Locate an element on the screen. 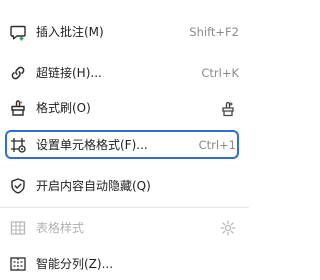 This screenshot has height=280, width=320. comment-icon is located at coordinates (18, 32).